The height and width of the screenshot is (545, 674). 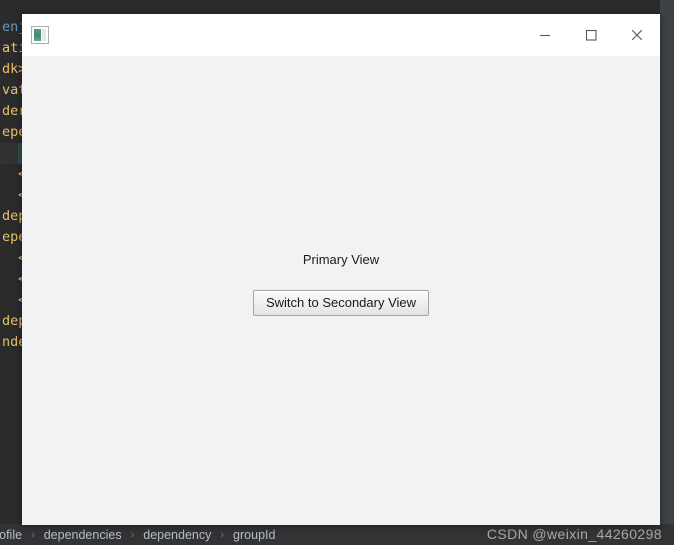 What do you see at coordinates (667, 272) in the screenshot?
I see `editor-right-gutter` at bounding box center [667, 272].